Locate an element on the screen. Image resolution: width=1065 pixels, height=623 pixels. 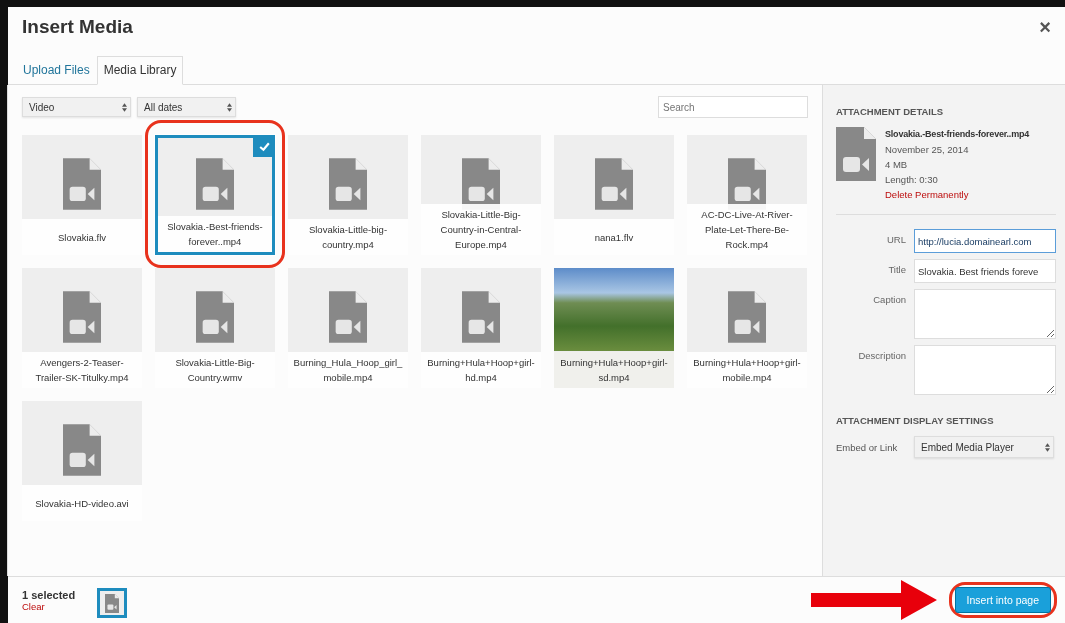
media-tile: nana1.flv is located at coordinates (614, 195).